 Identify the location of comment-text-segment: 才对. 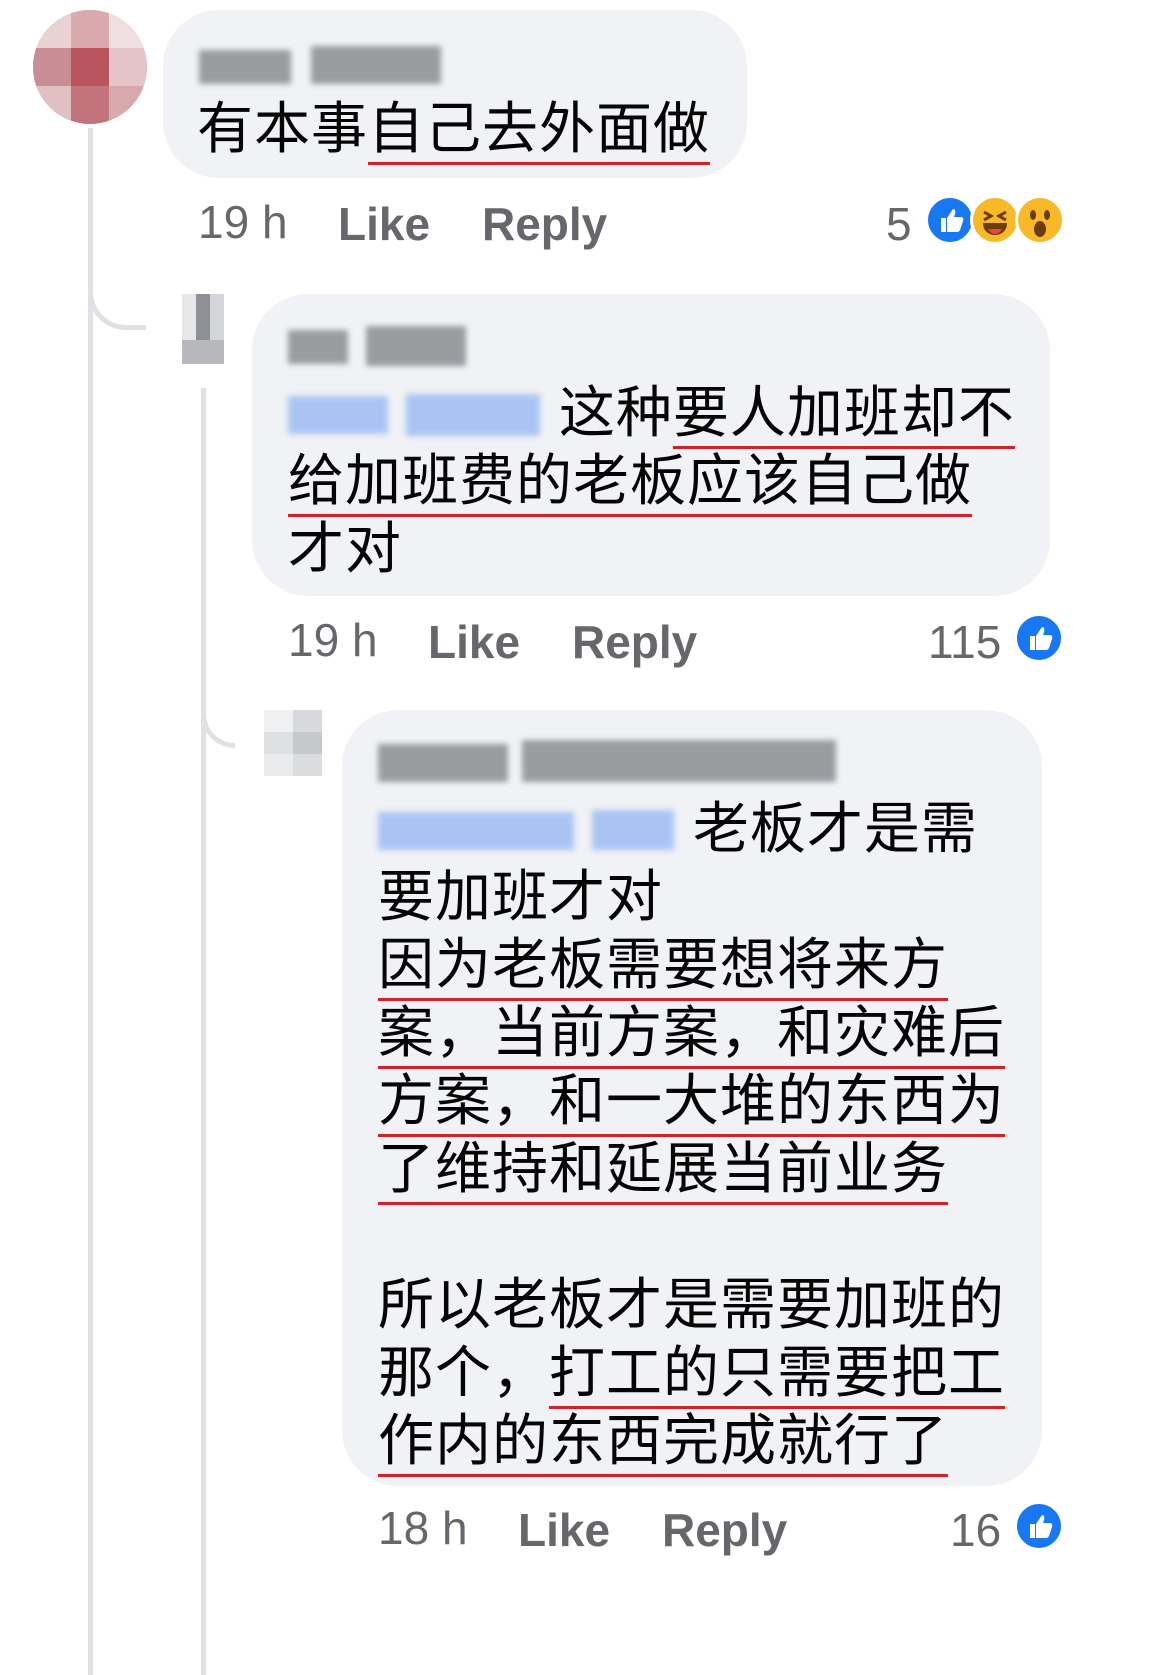
(345, 549).